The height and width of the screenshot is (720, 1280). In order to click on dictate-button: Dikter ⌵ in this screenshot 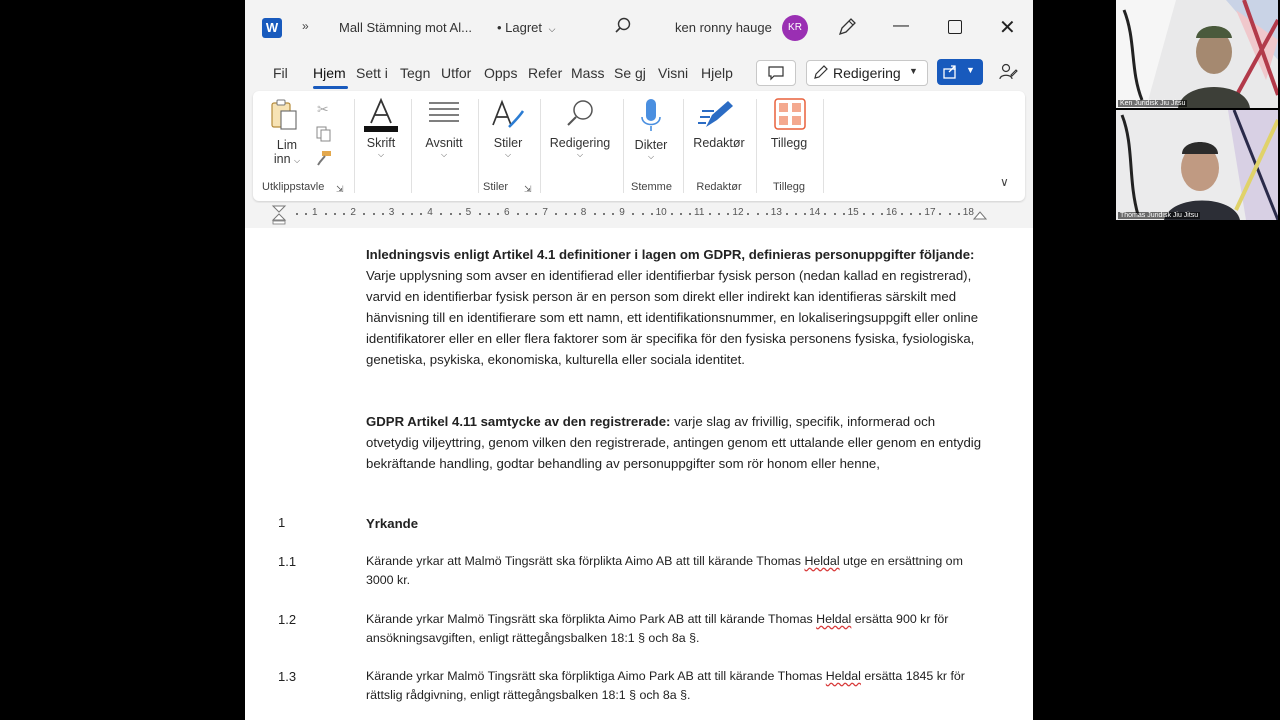, I will do `click(651, 137)`.